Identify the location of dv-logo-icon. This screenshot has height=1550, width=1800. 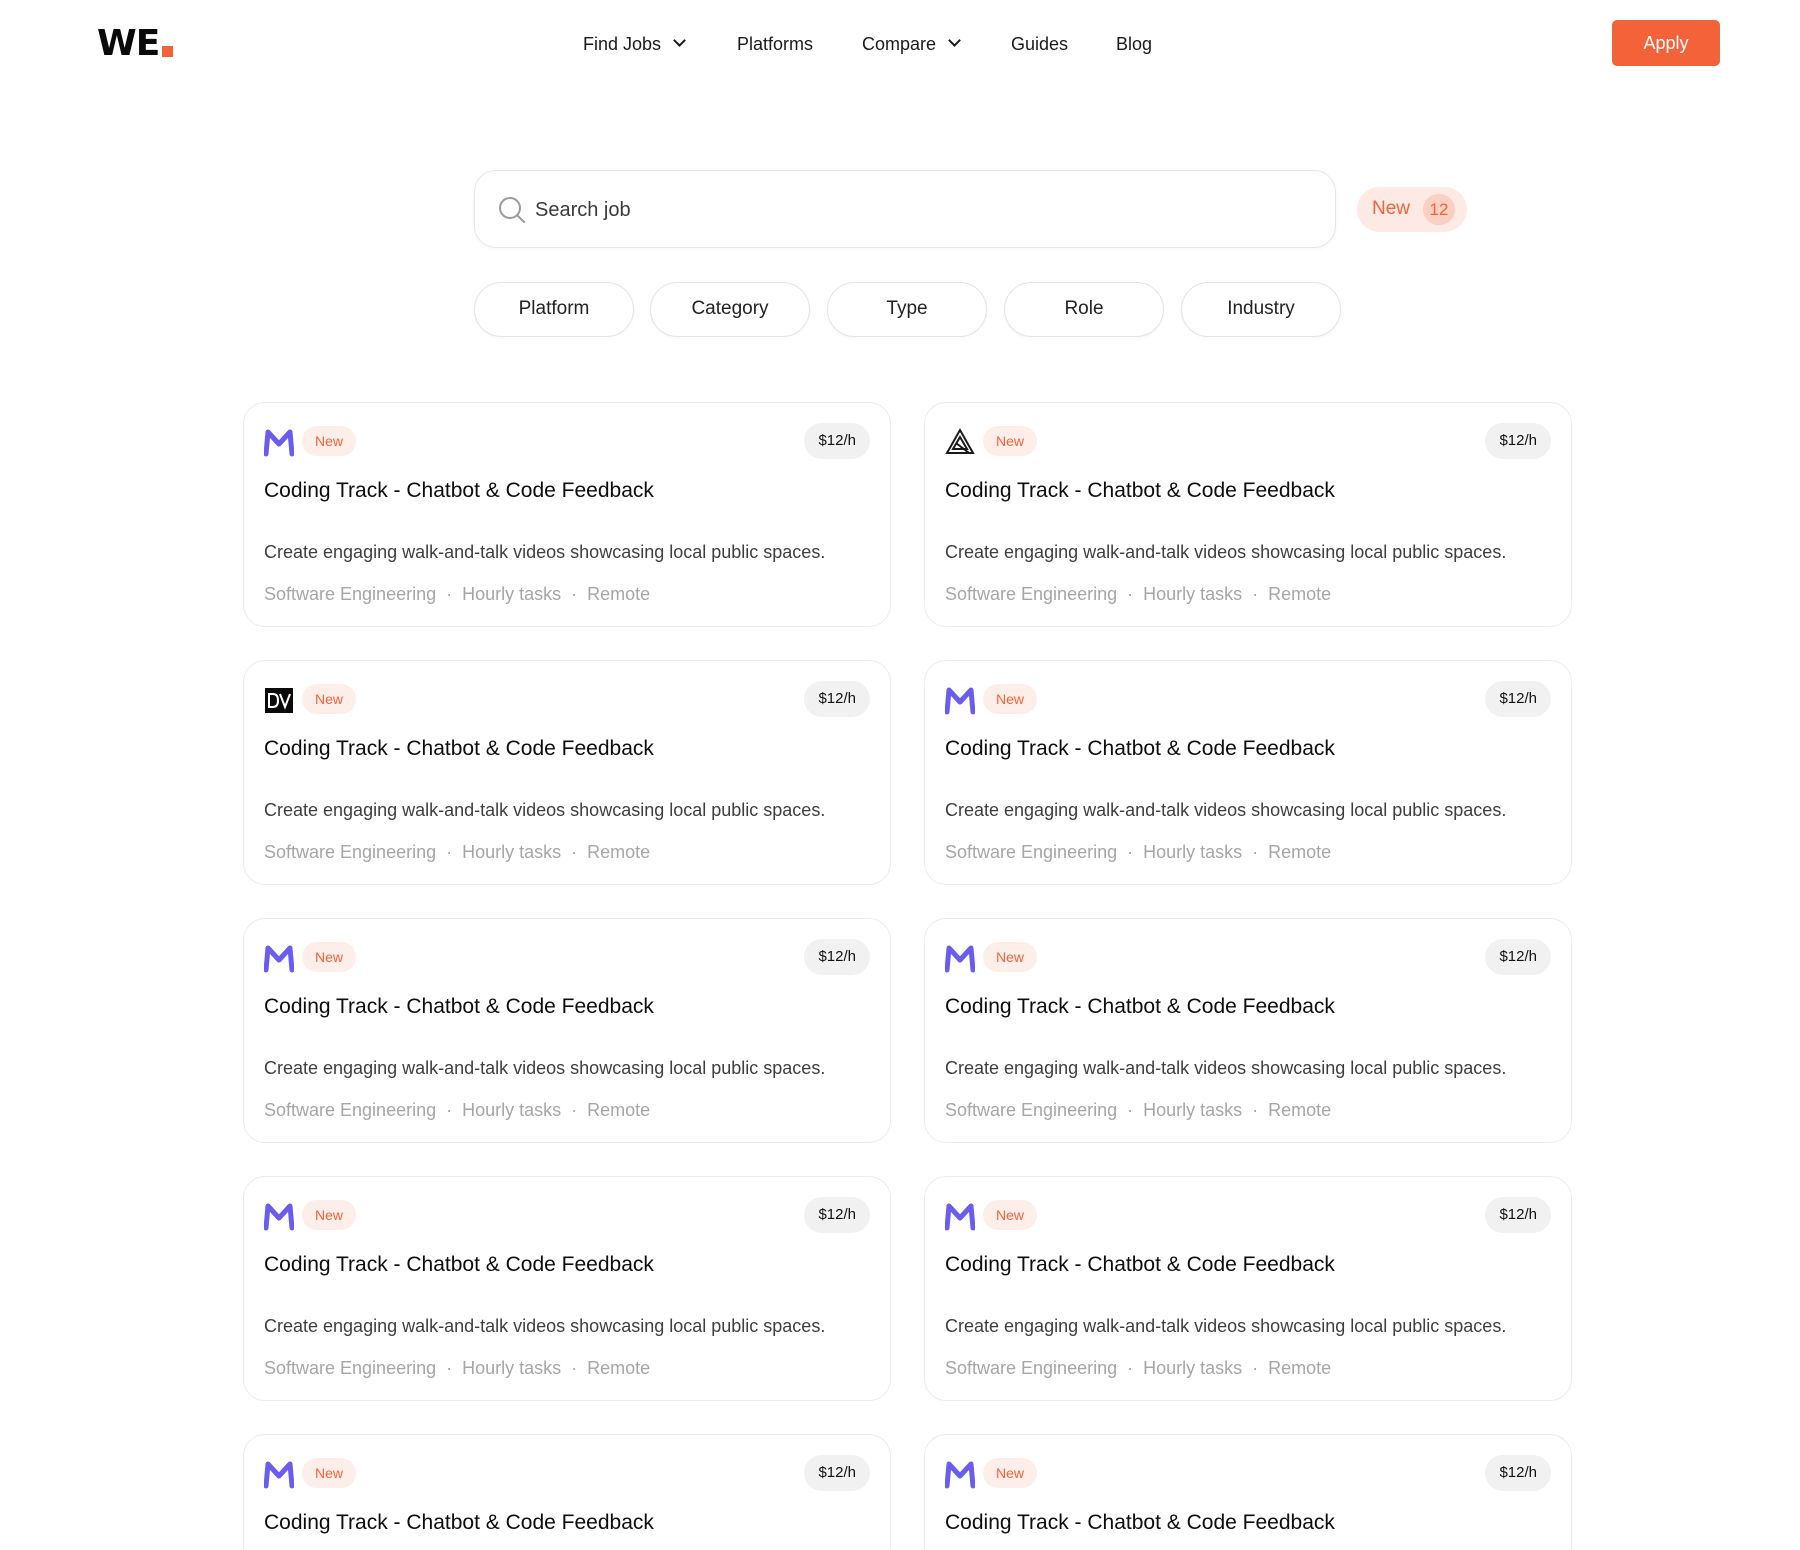
(279, 700).